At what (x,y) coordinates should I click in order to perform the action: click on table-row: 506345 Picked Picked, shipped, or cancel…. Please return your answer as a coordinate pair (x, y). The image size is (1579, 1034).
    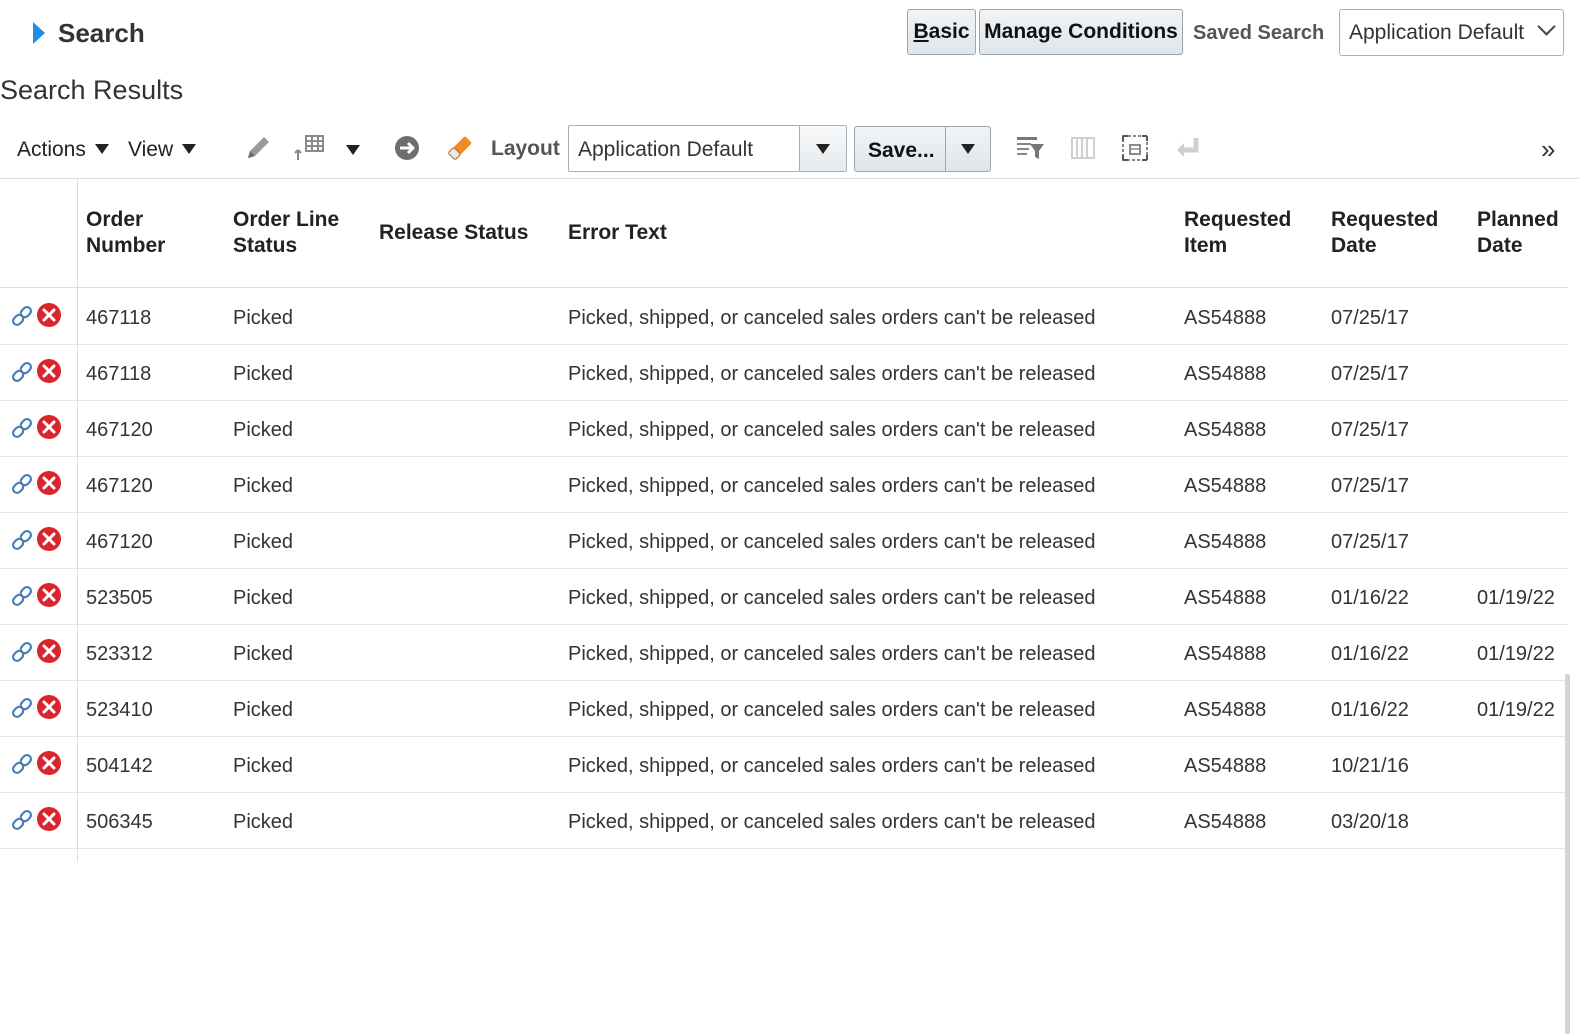
    Looking at the image, I should click on (784, 820).